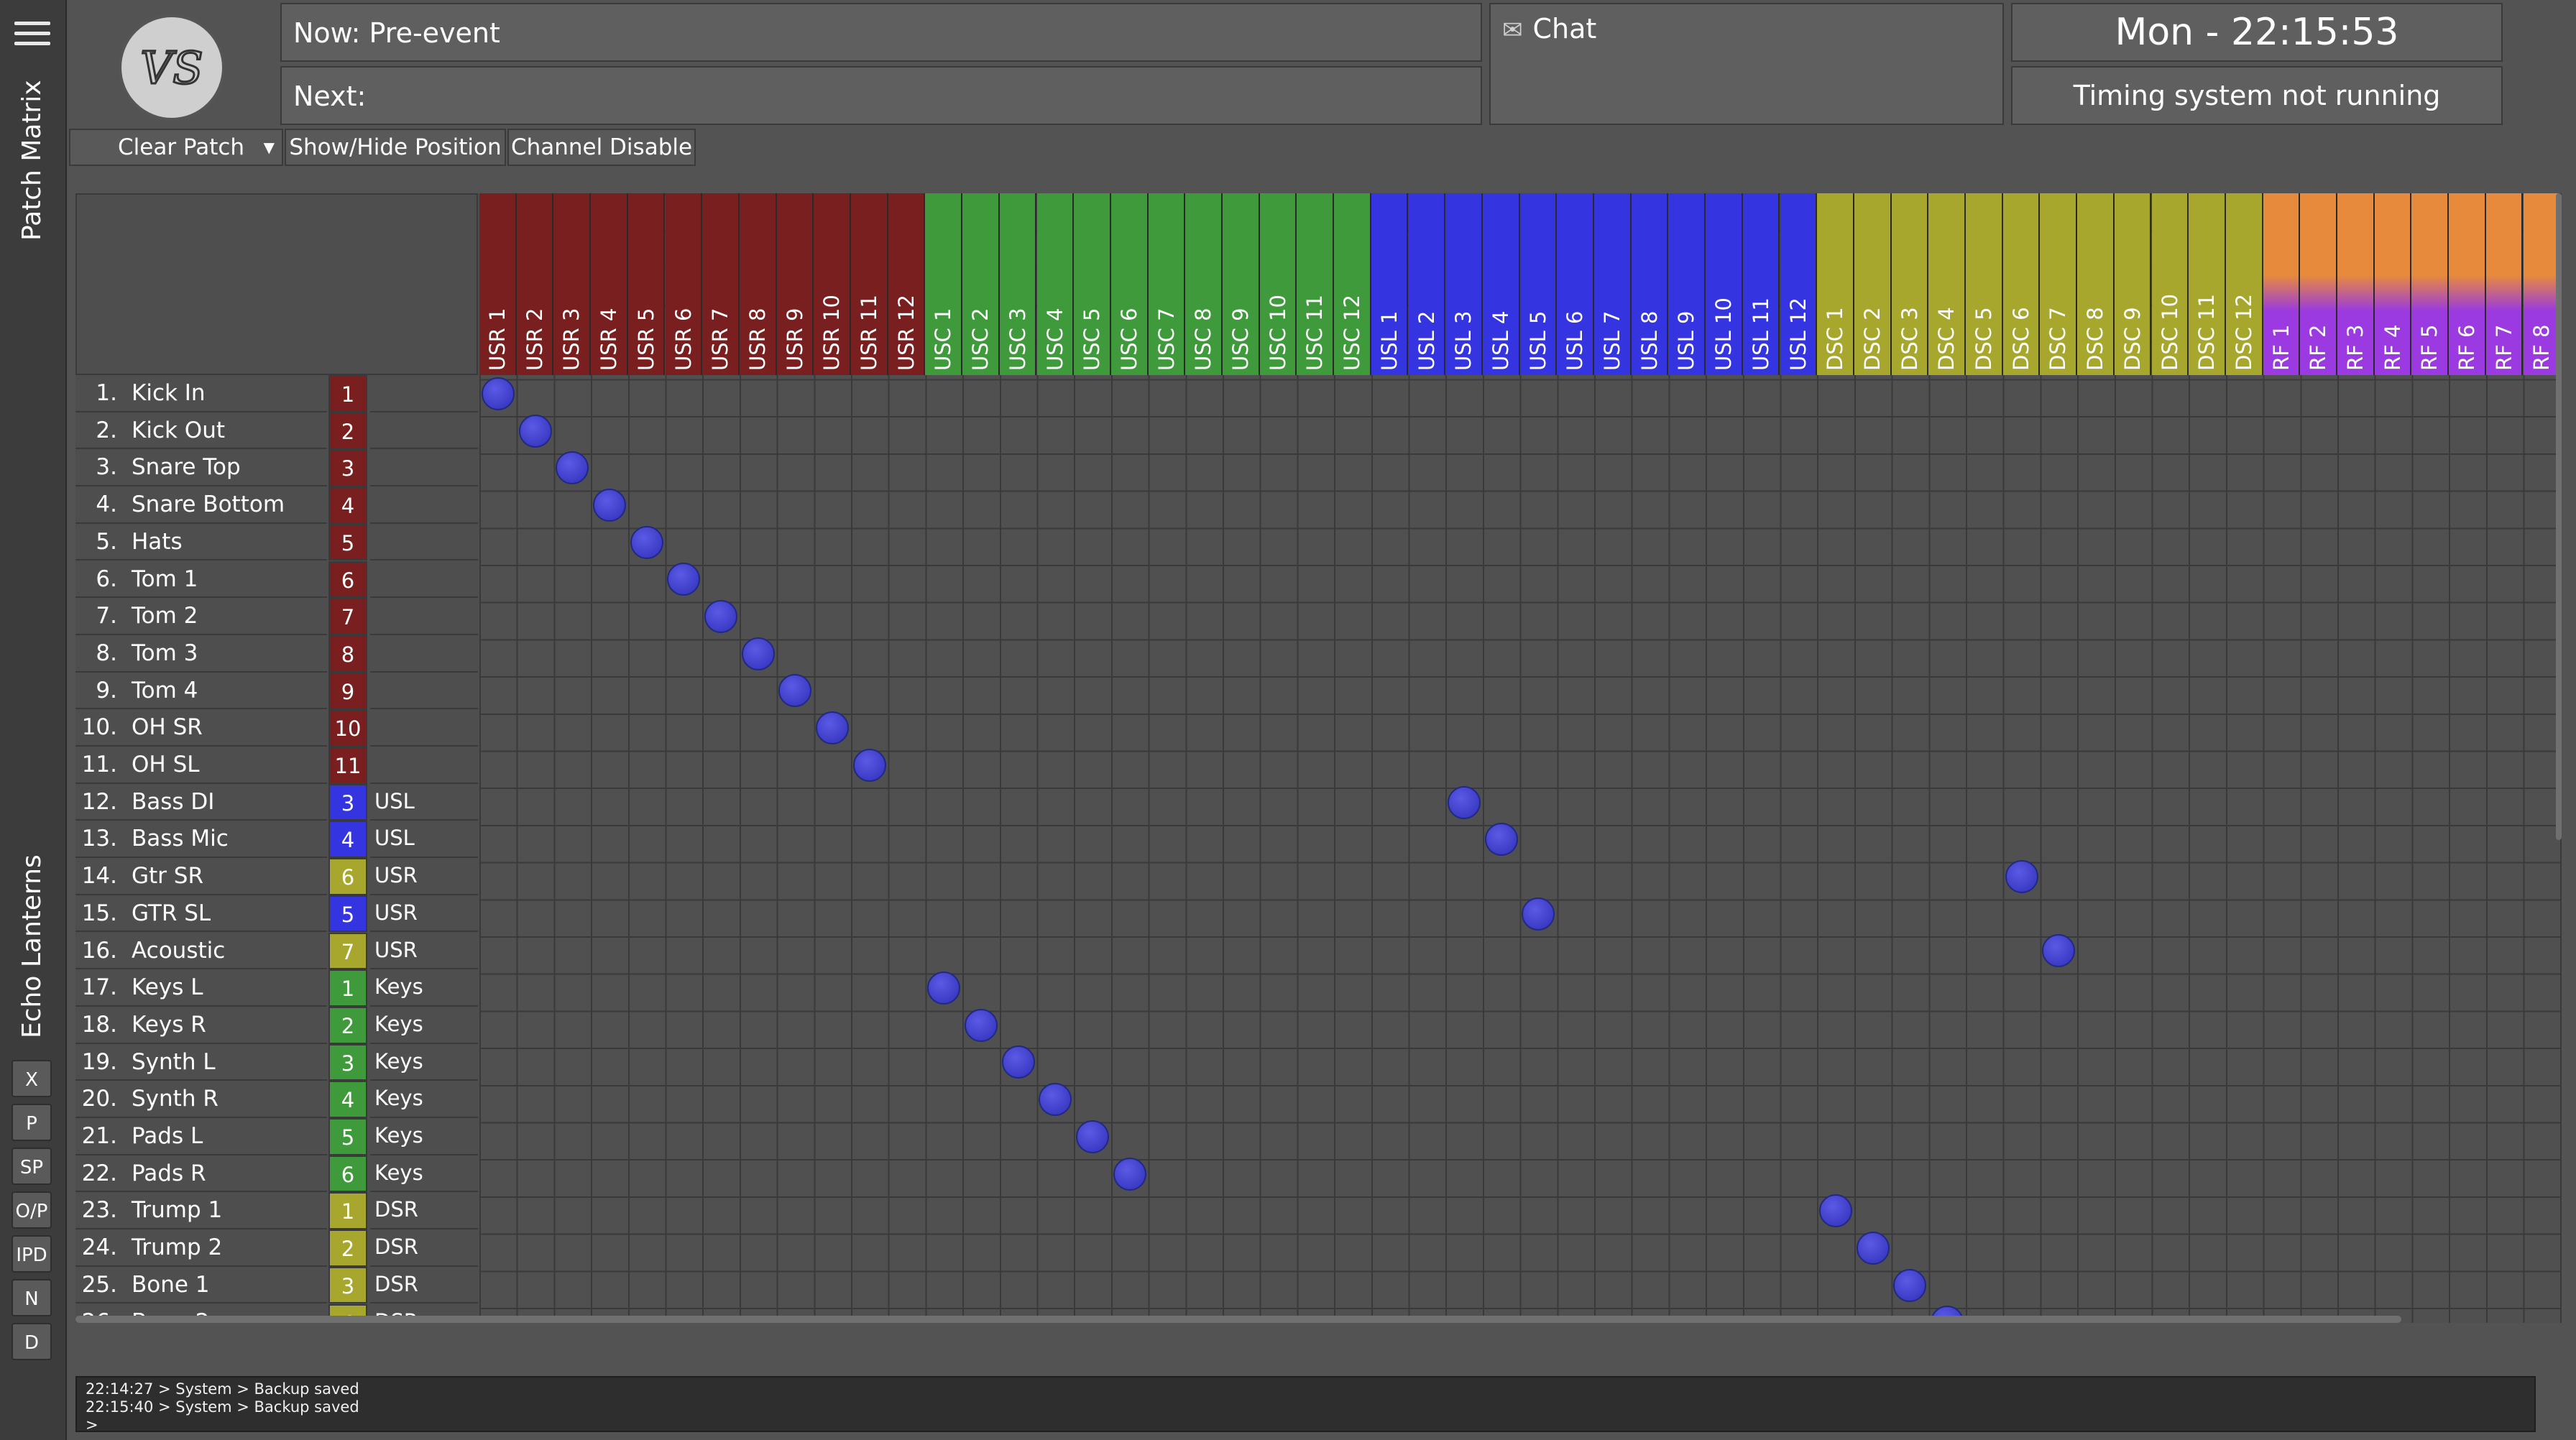 This screenshot has height=1440, width=2576. What do you see at coordinates (201, 1174) in the screenshot?
I see `channel-row: 22. Pads R` at bounding box center [201, 1174].